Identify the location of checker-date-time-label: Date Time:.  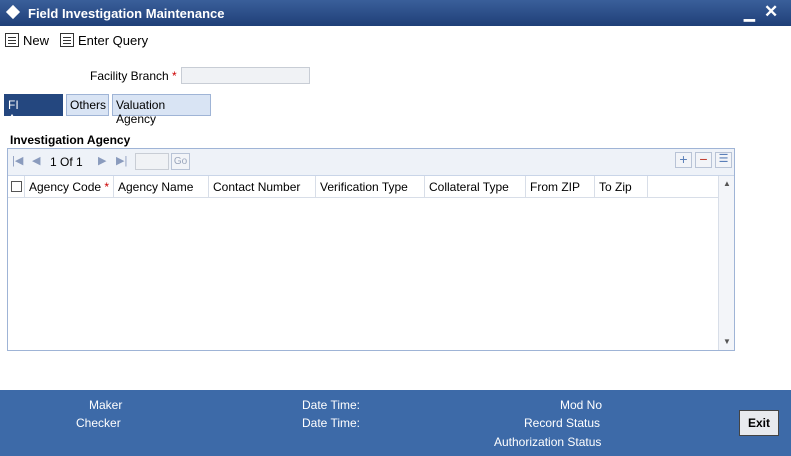
(331, 423).